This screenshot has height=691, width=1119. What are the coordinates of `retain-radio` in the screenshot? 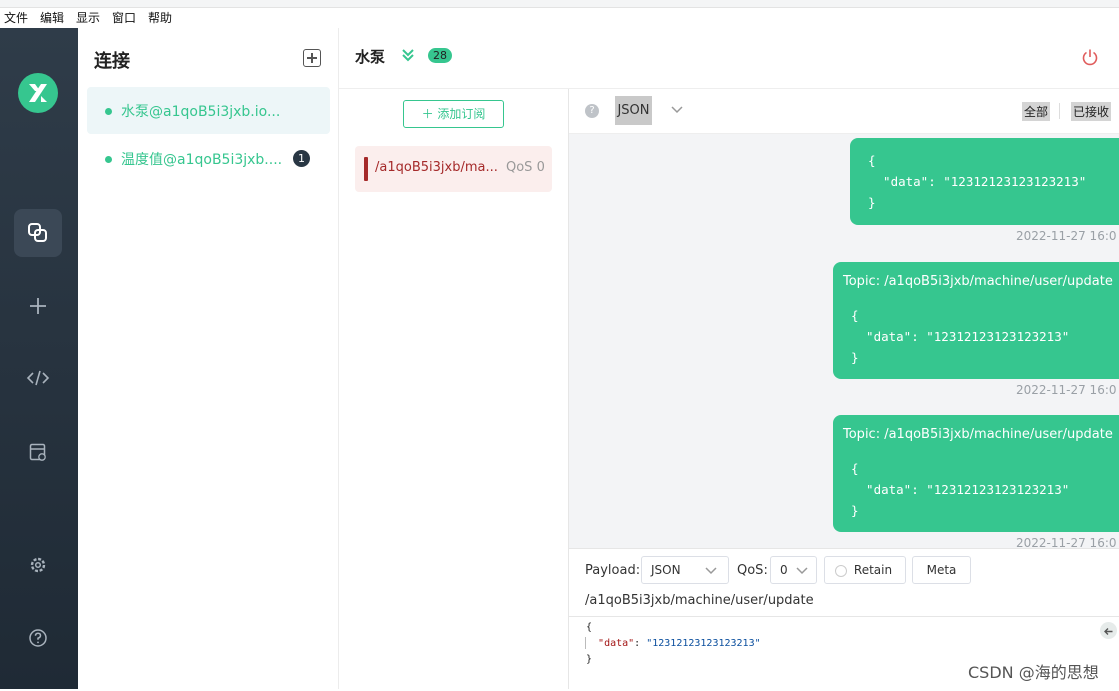 It's located at (841, 571).